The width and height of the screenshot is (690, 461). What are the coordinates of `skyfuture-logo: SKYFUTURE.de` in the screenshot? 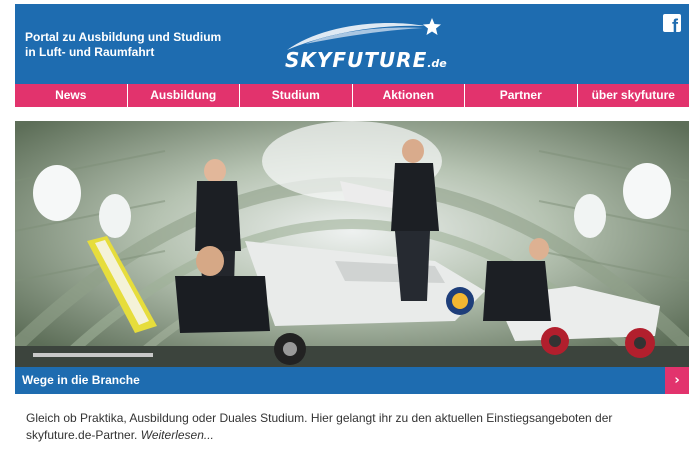 It's located at (357, 45).